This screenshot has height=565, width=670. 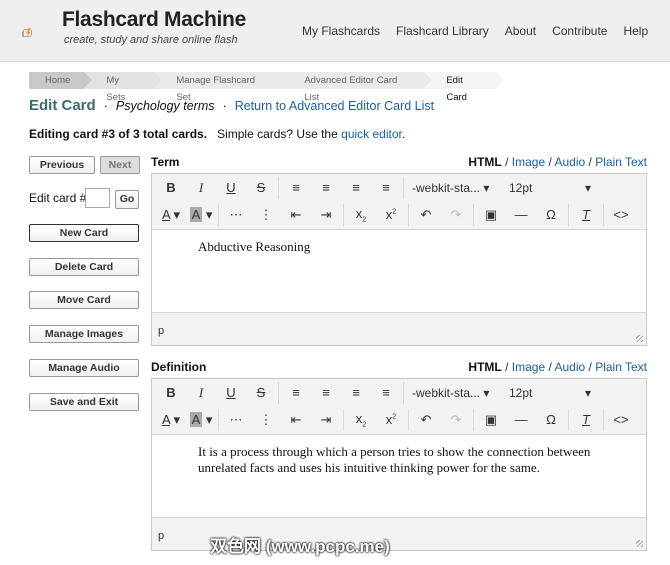 What do you see at coordinates (84, 300) in the screenshot?
I see `move-card-button: Move Card` at bounding box center [84, 300].